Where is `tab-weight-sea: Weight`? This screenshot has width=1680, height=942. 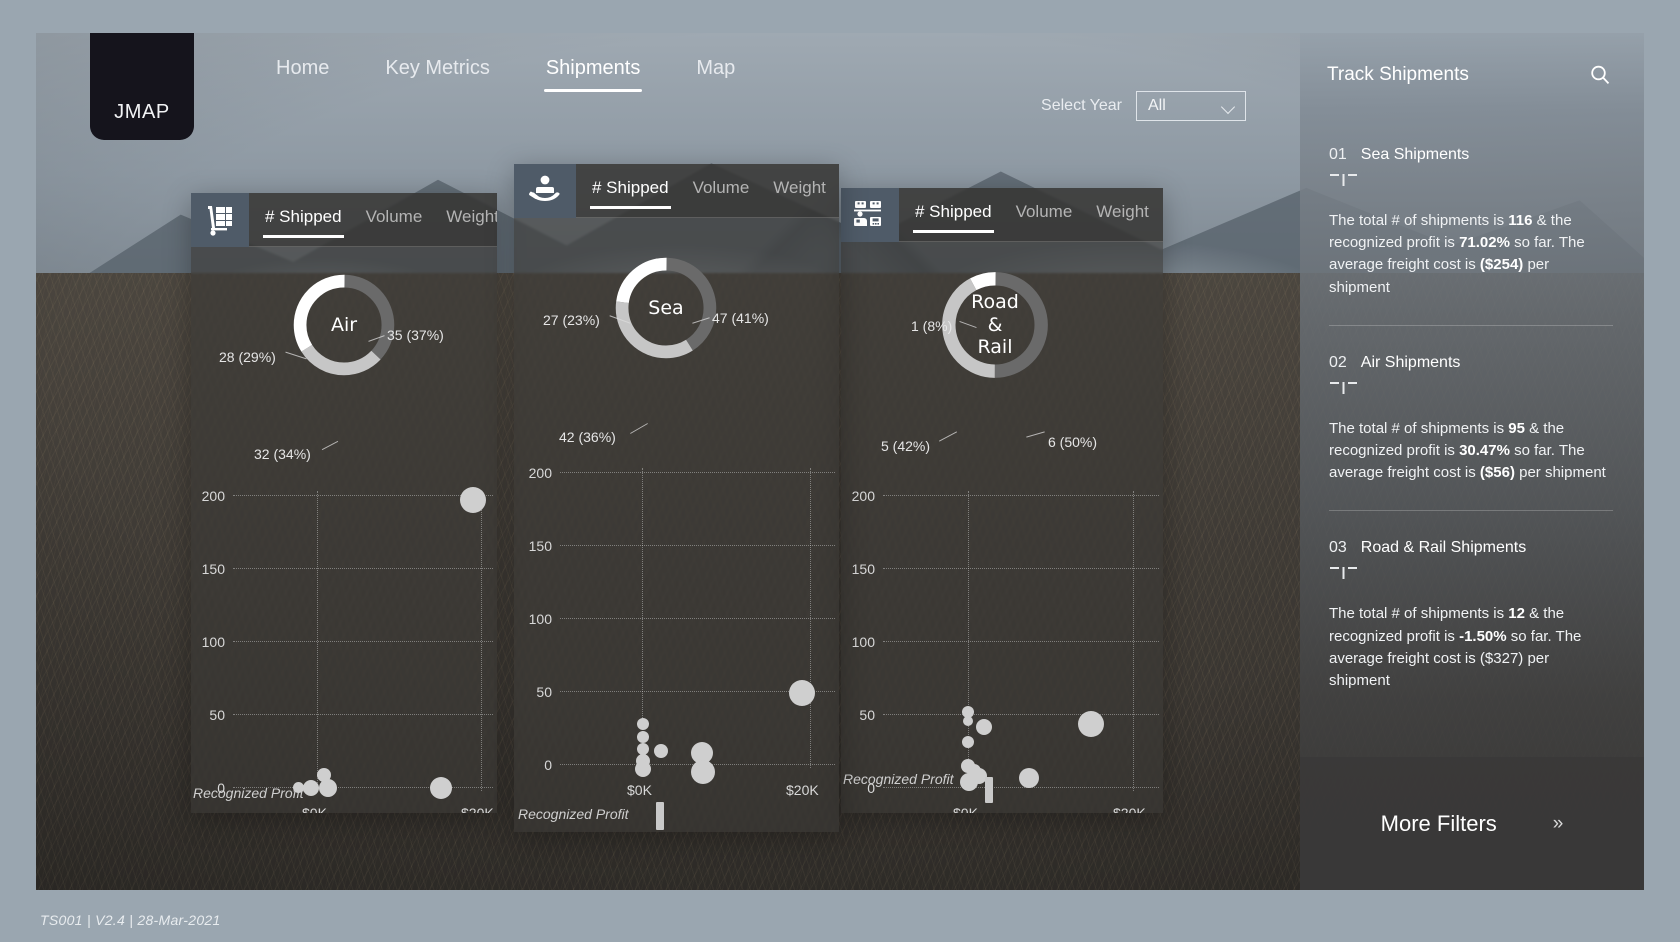 tab-weight-sea: Weight is located at coordinates (799, 191).